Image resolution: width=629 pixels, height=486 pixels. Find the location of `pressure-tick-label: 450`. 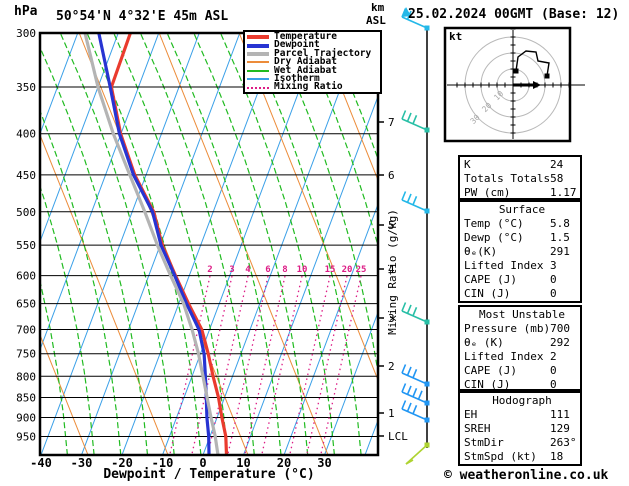

pressure-tick-label: 450 is located at coordinates (26, 175).